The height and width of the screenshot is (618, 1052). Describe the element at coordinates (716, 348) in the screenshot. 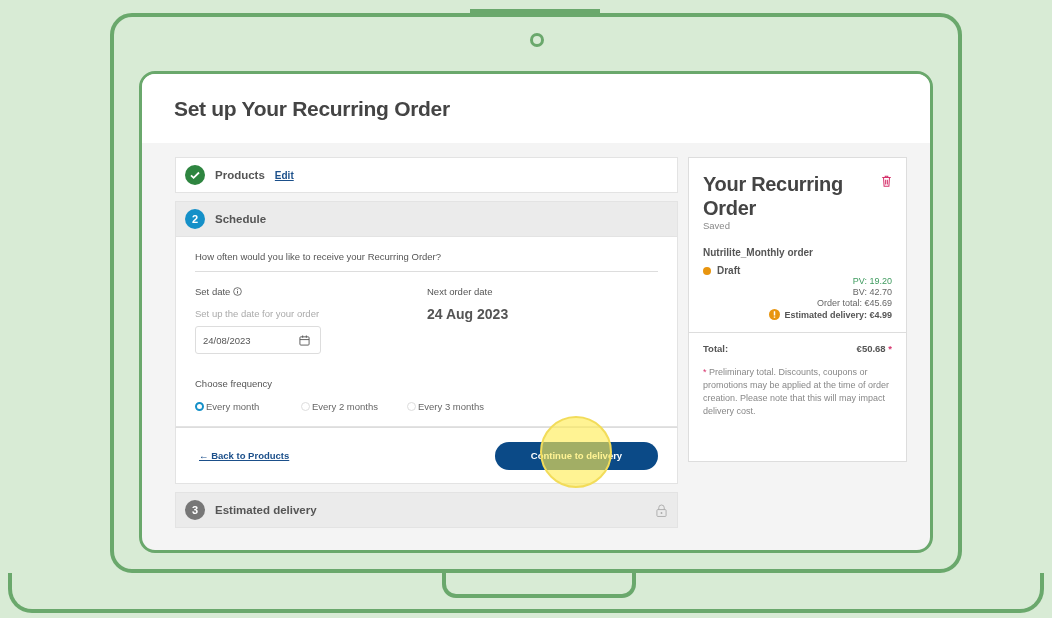

I see `total-label: Total:` at that location.